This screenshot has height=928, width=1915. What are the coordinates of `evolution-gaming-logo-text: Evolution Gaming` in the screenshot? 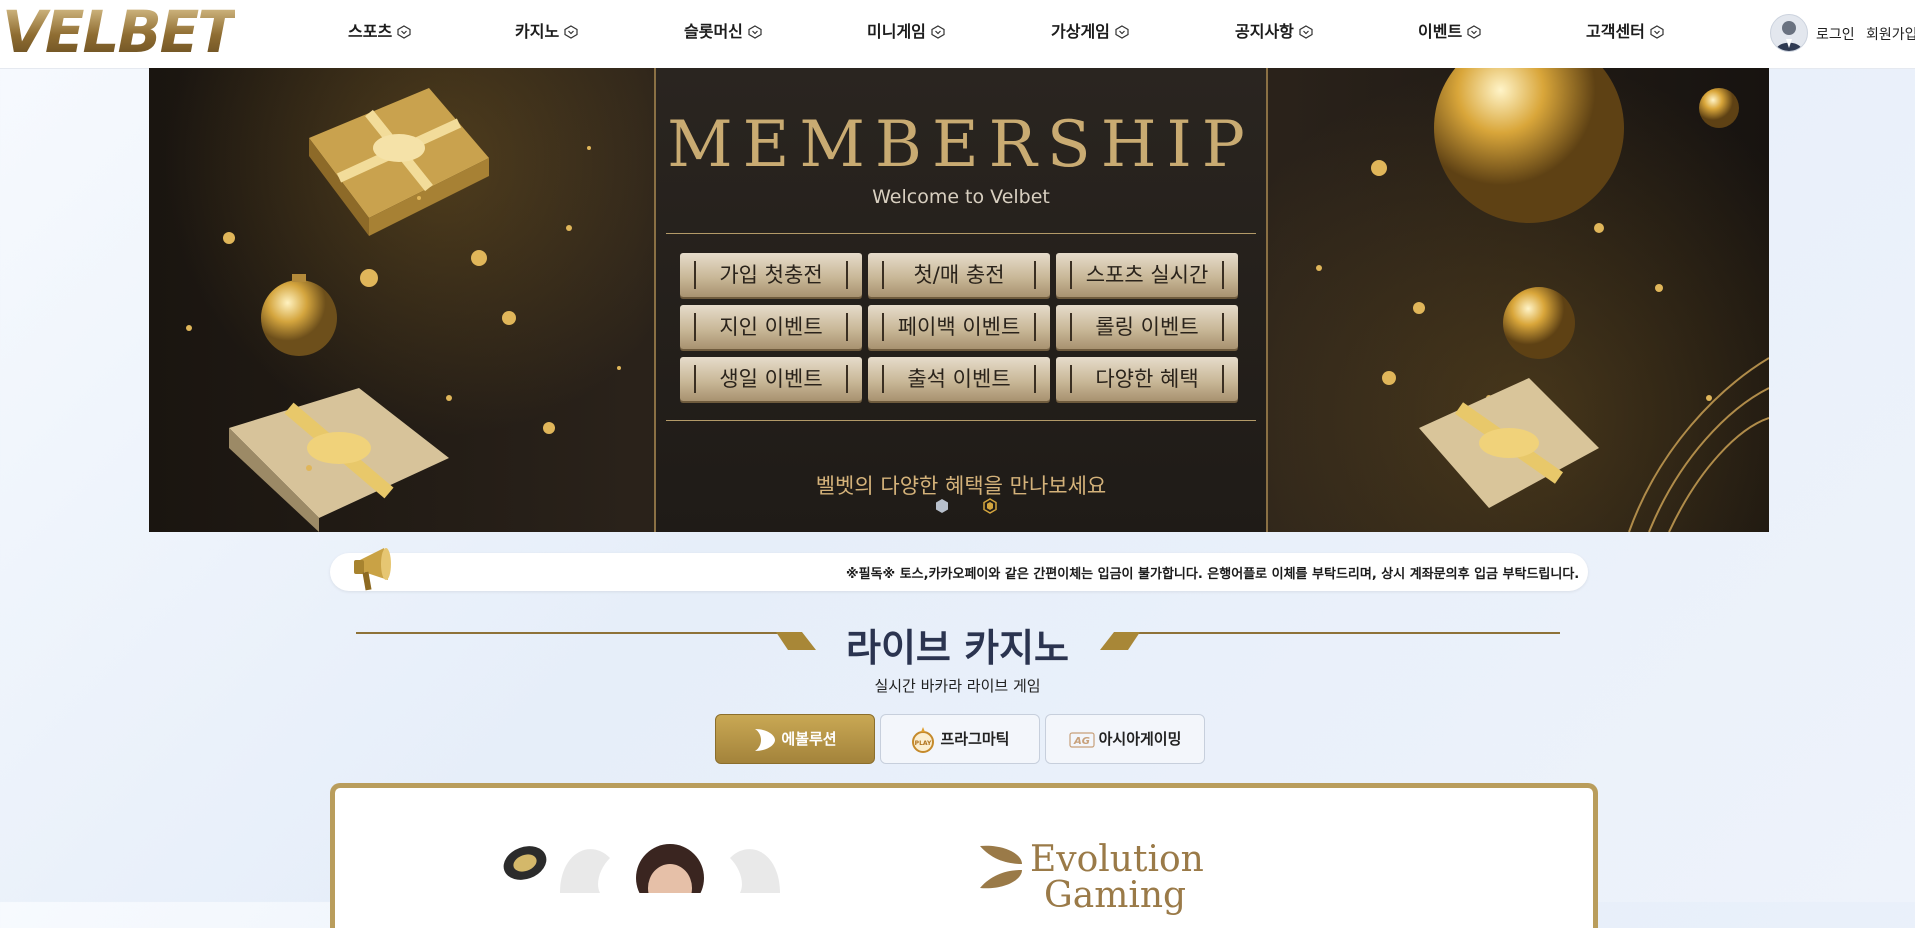 It's located at (1117, 878).